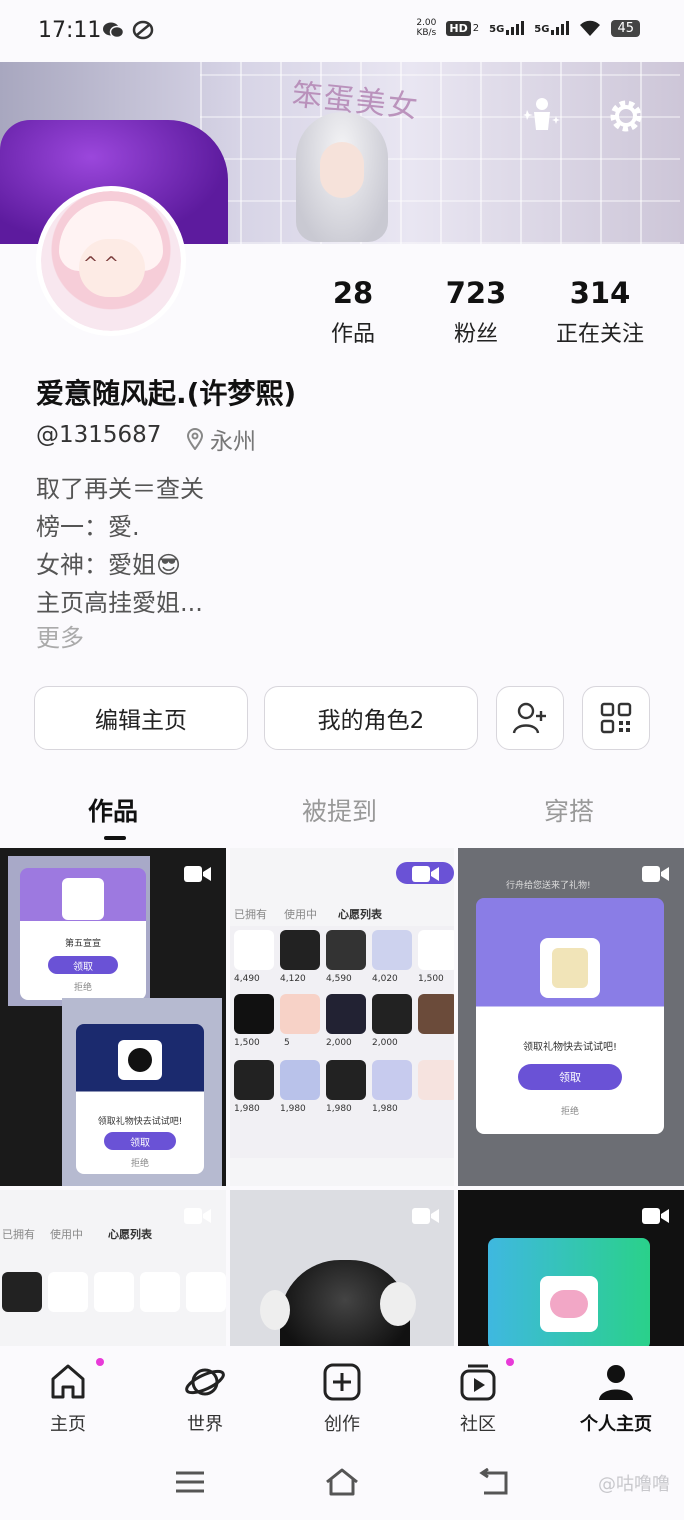 This screenshot has width=684, height=1520. I want to click on home-notification-dot, so click(100, 1362).